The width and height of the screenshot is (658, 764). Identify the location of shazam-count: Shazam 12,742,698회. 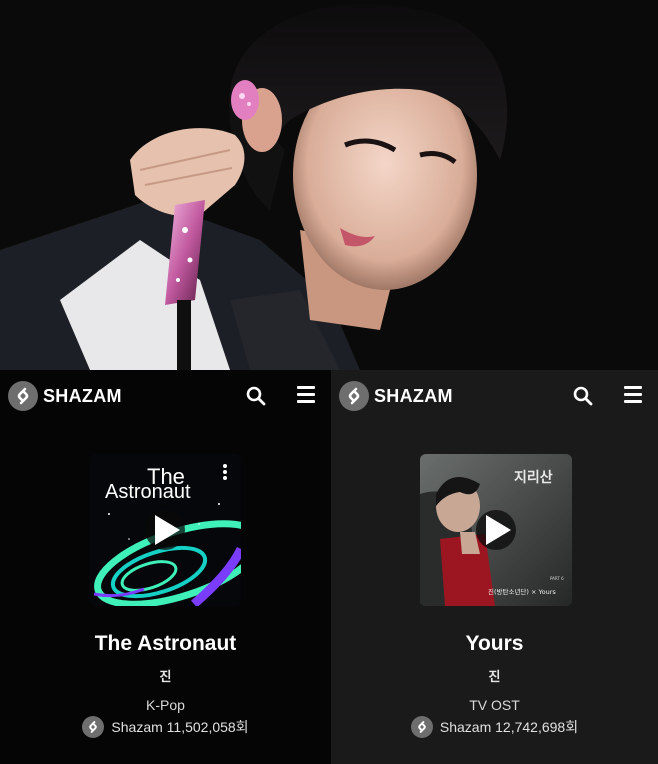
(494, 727).